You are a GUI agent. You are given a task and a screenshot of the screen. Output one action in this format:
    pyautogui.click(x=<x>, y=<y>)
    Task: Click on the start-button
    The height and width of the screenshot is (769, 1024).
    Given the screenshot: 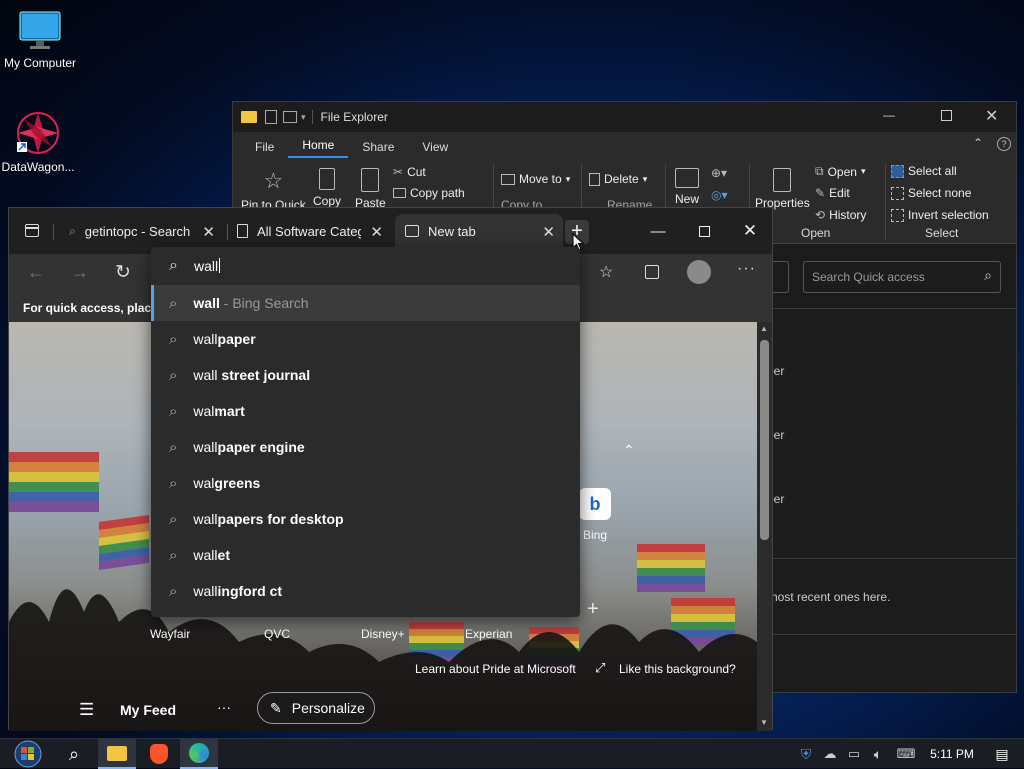 What is the action you would take?
    pyautogui.click(x=28, y=754)
    